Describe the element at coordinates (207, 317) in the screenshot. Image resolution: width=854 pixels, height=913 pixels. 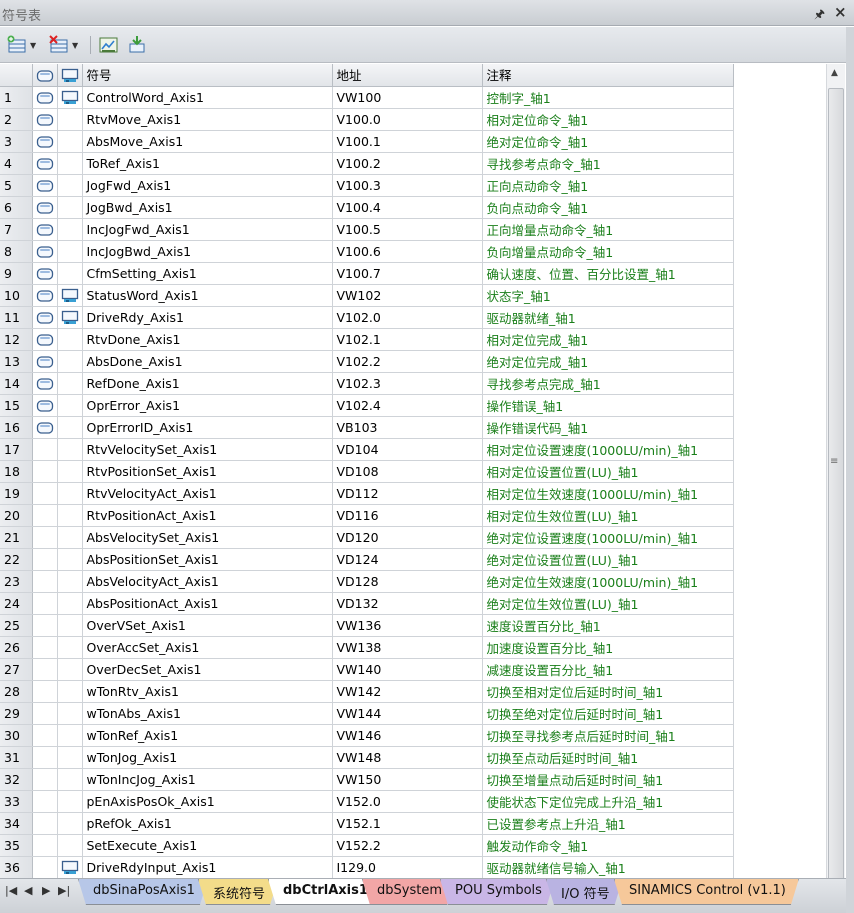
I see `symbol-cell: DriveRdy_Axis1` at that location.